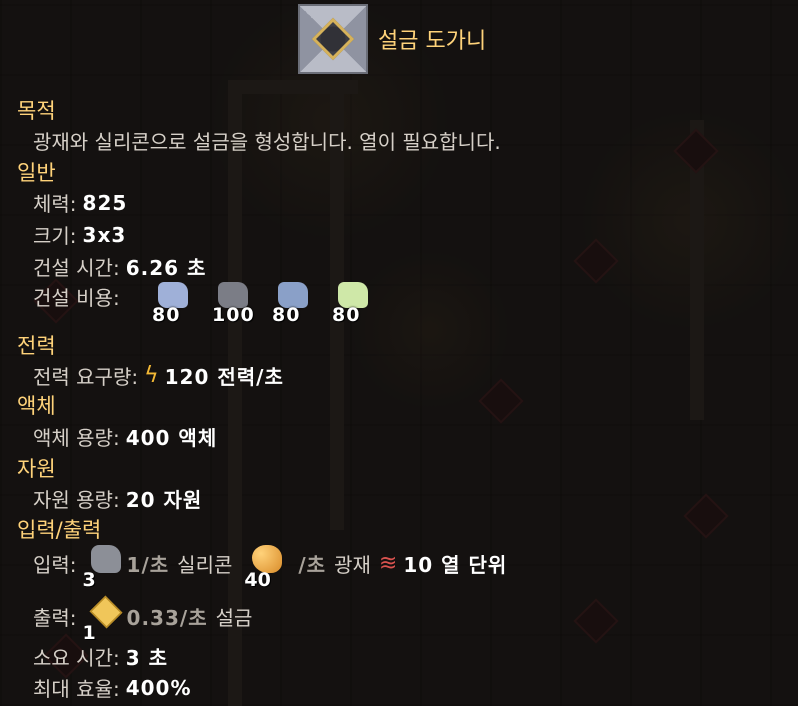 The width and height of the screenshot is (798, 706). What do you see at coordinates (76, 658) in the screenshot?
I see `craft-time-label: 소요 시간:` at bounding box center [76, 658].